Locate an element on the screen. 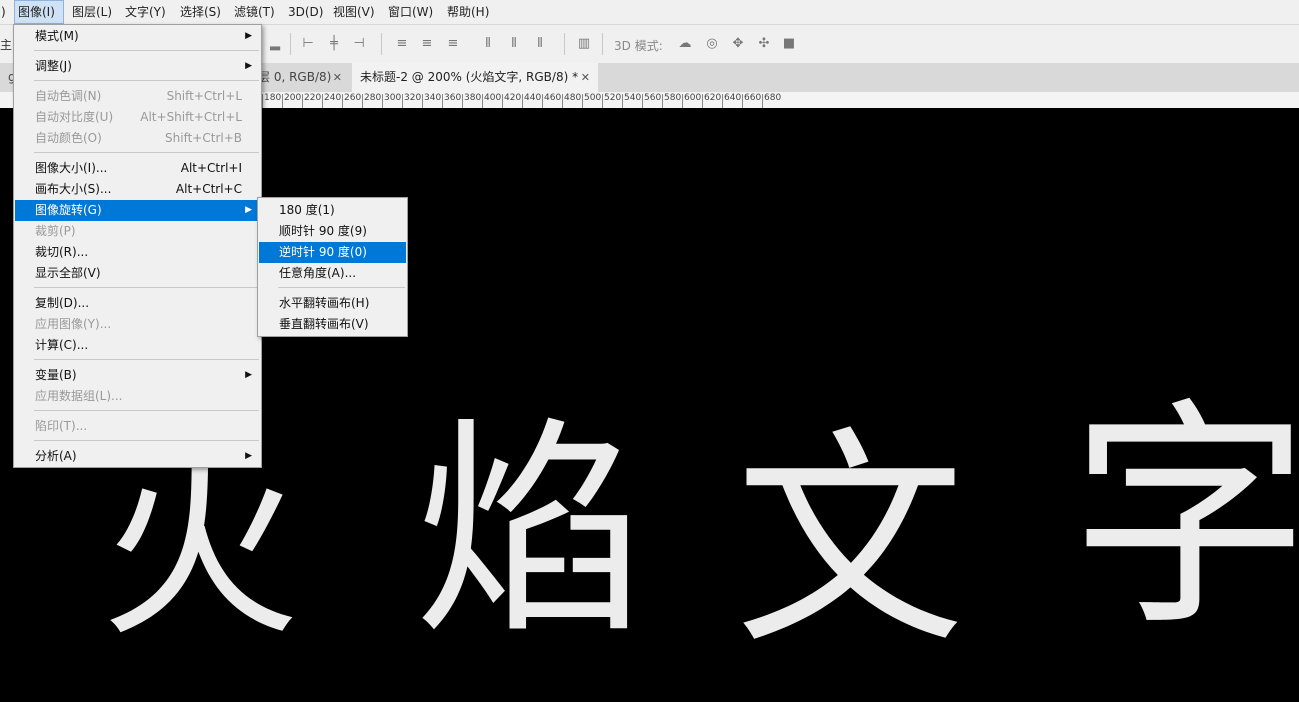 The height and width of the screenshot is (702, 1299). distribute-right-icon: ⫴ is located at coordinates (540, 44).